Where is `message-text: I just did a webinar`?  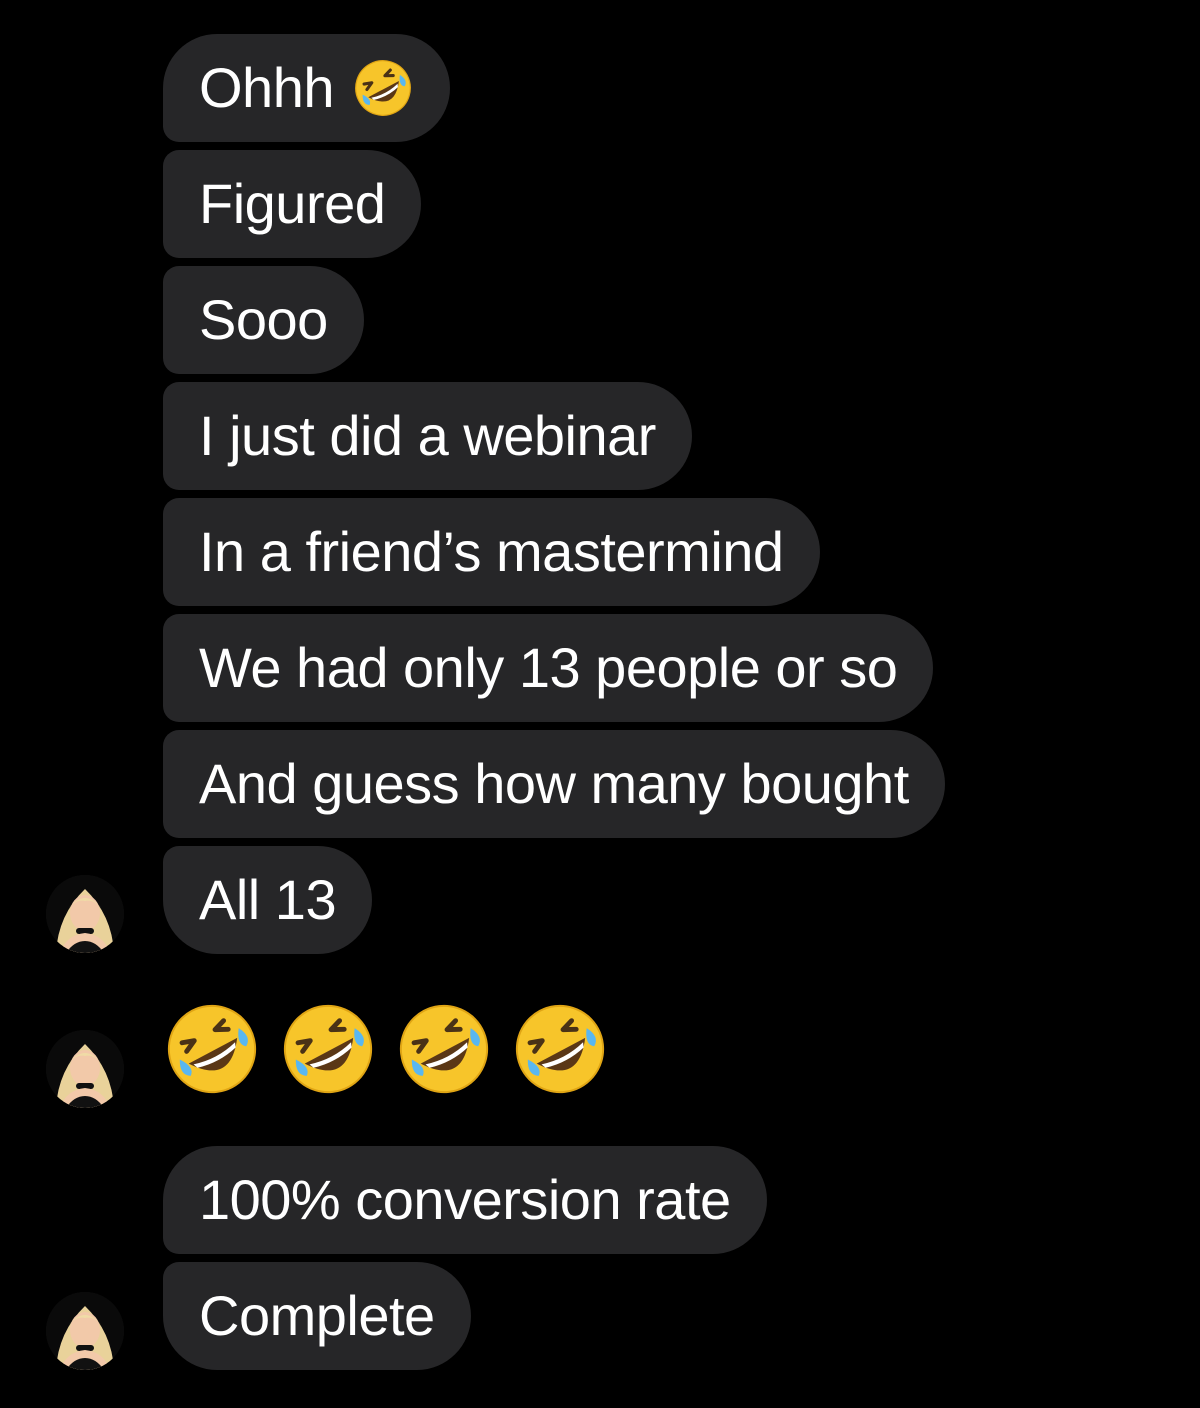
message-text: I just did a webinar is located at coordinates (427, 435).